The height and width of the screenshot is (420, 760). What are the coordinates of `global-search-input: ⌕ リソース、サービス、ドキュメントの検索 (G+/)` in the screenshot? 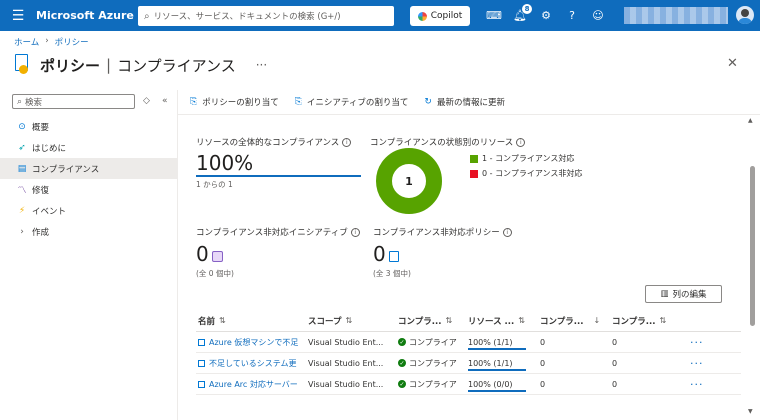 It's located at (266, 16).